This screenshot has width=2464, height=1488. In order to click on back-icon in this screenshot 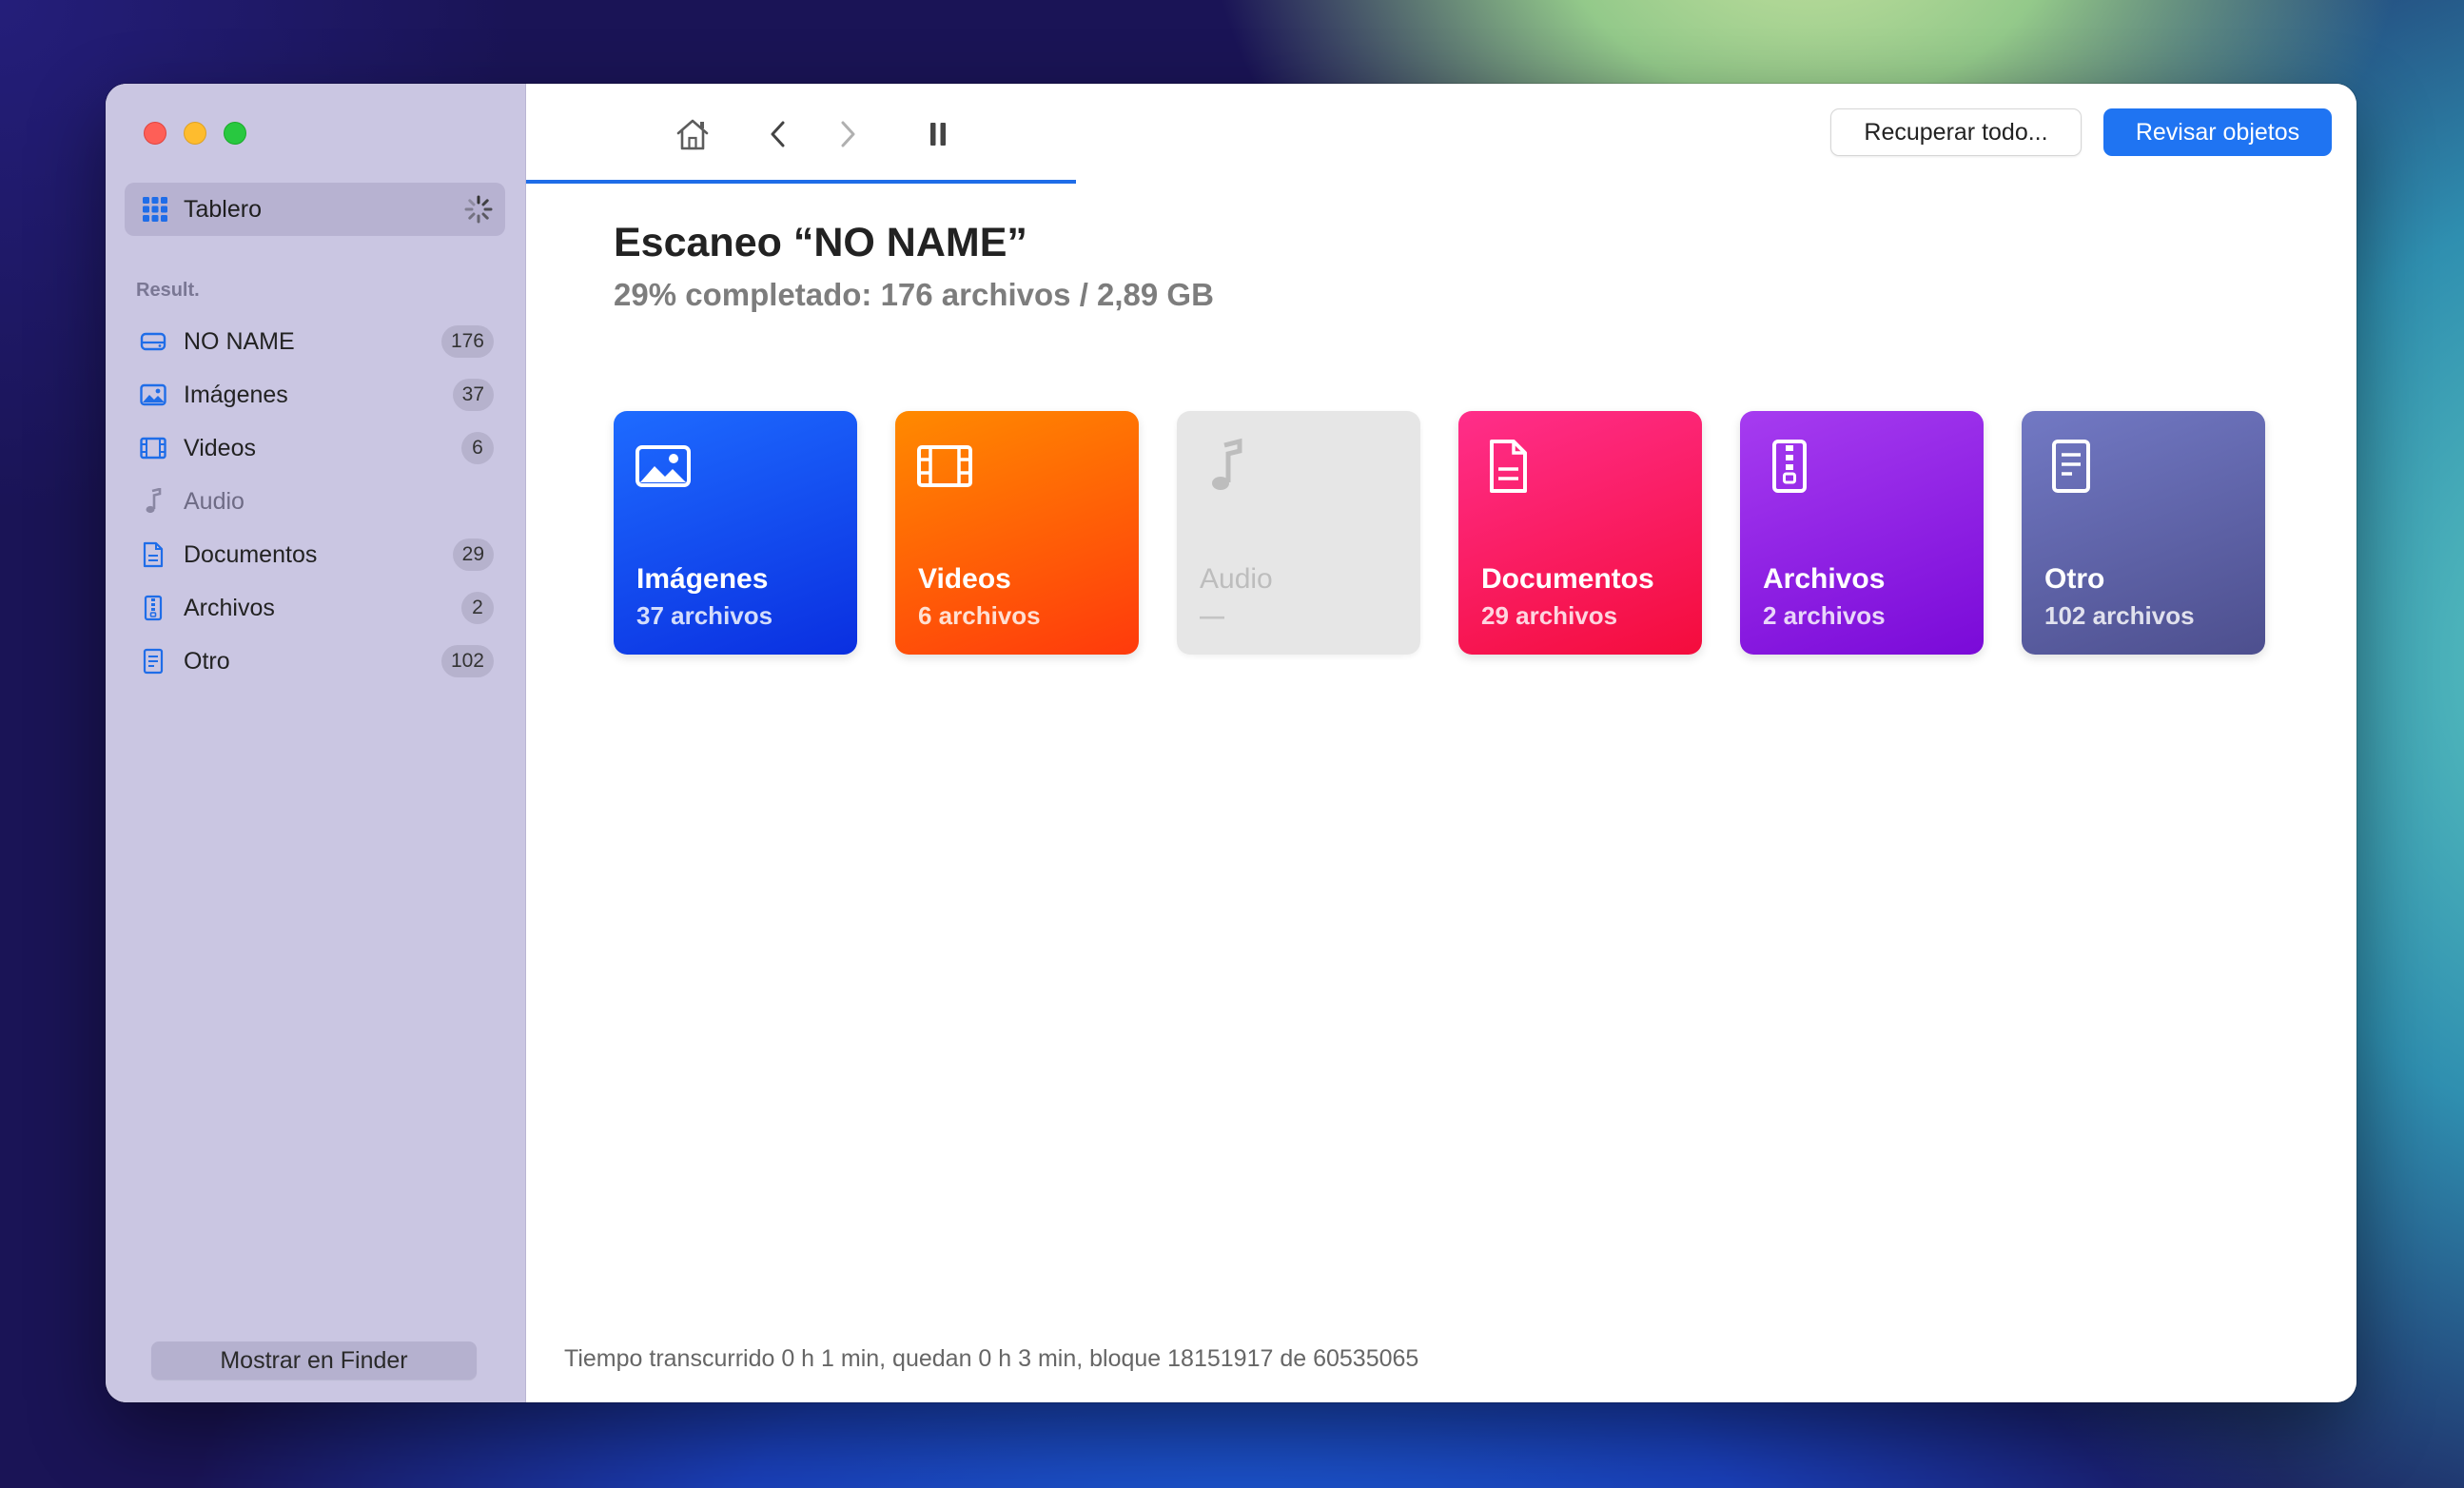, I will do `click(778, 134)`.